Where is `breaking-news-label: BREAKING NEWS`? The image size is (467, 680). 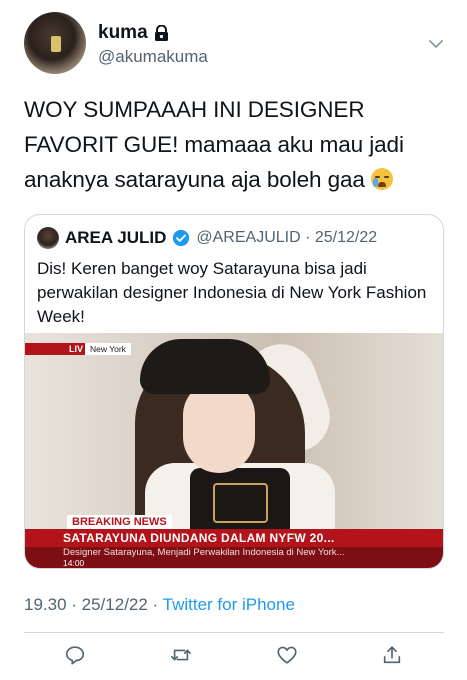
breaking-news-label: BREAKING NEWS is located at coordinates (119, 522).